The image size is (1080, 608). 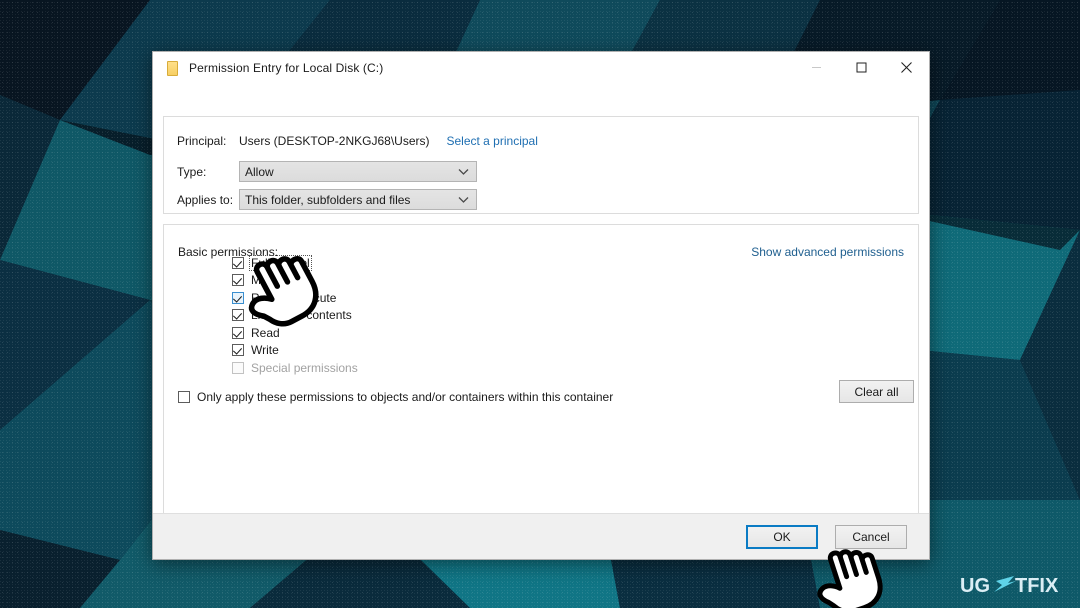 What do you see at coordinates (358, 171) in the screenshot?
I see `type-dropdown: Allow` at bounding box center [358, 171].